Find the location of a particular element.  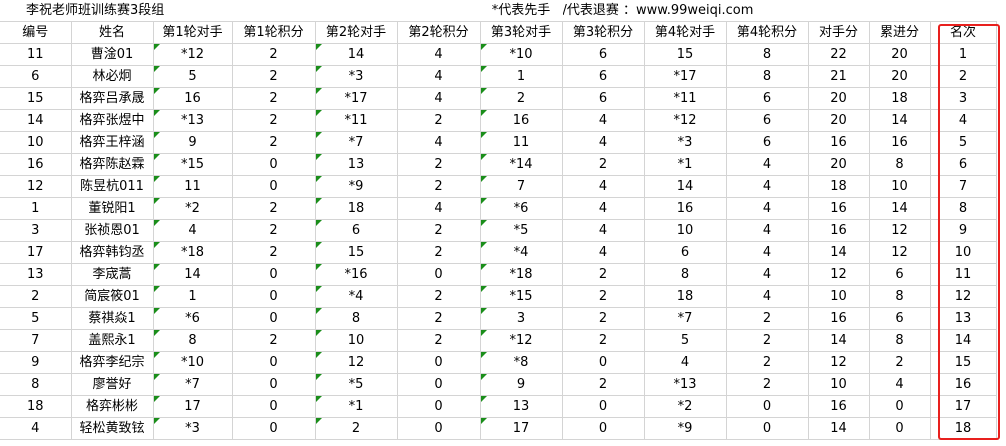

cell-rank: 4 is located at coordinates (963, 120).